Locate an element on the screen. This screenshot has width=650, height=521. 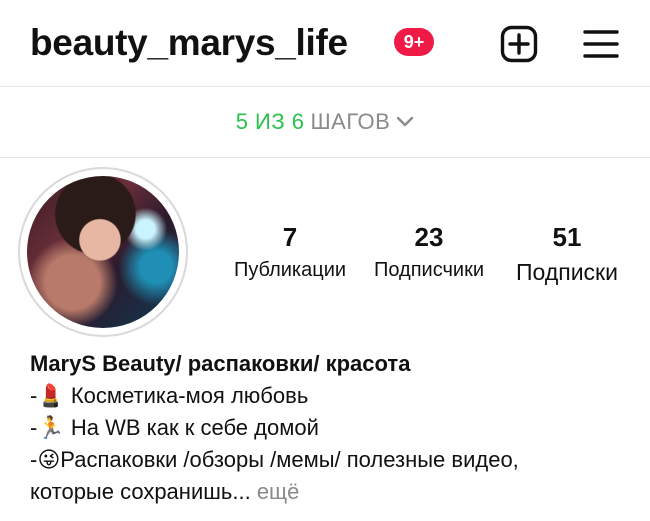
avatar-ring is located at coordinates (103, 252).